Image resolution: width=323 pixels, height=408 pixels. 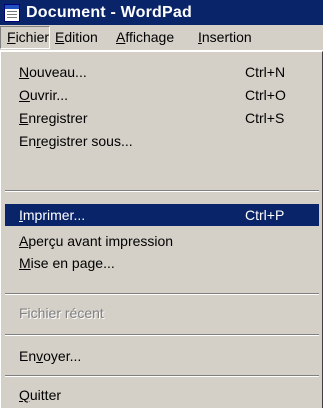 What do you see at coordinates (24, 72) in the screenshot?
I see `item-mnemonic: N` at bounding box center [24, 72].